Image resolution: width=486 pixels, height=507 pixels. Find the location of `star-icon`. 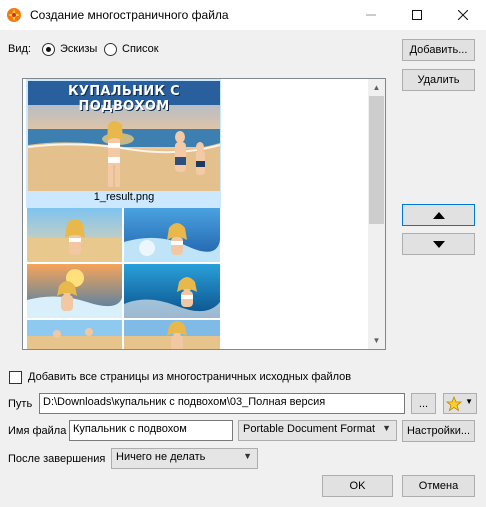

star-icon is located at coordinates (454, 403).